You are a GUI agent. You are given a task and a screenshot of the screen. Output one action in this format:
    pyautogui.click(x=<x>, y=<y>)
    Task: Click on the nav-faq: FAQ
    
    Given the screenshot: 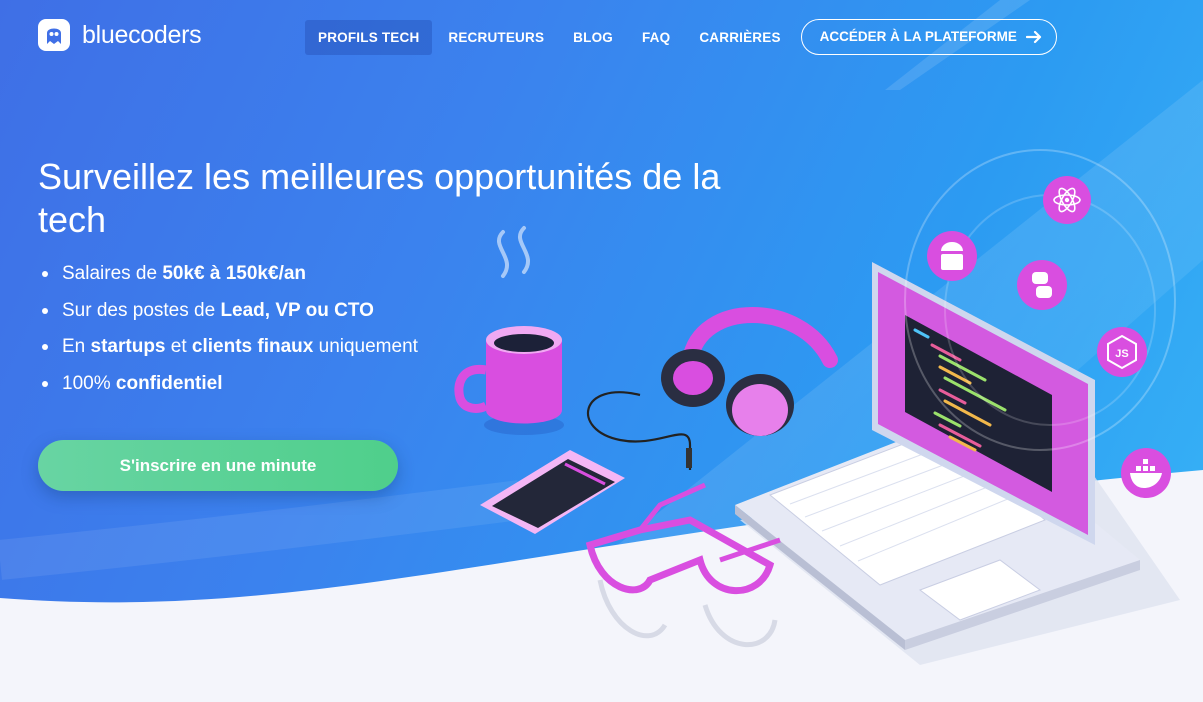 What is the action you would take?
    pyautogui.click(x=656, y=37)
    